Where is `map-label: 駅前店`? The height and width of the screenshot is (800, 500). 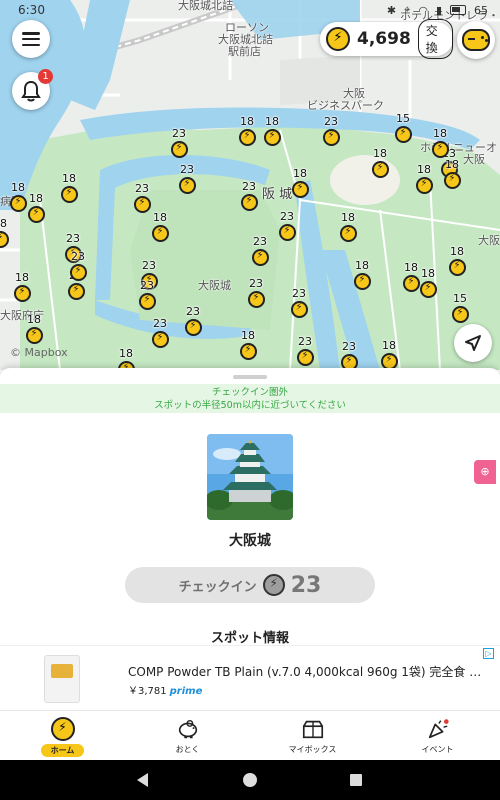
map-label: 駅前店 is located at coordinates (244, 51).